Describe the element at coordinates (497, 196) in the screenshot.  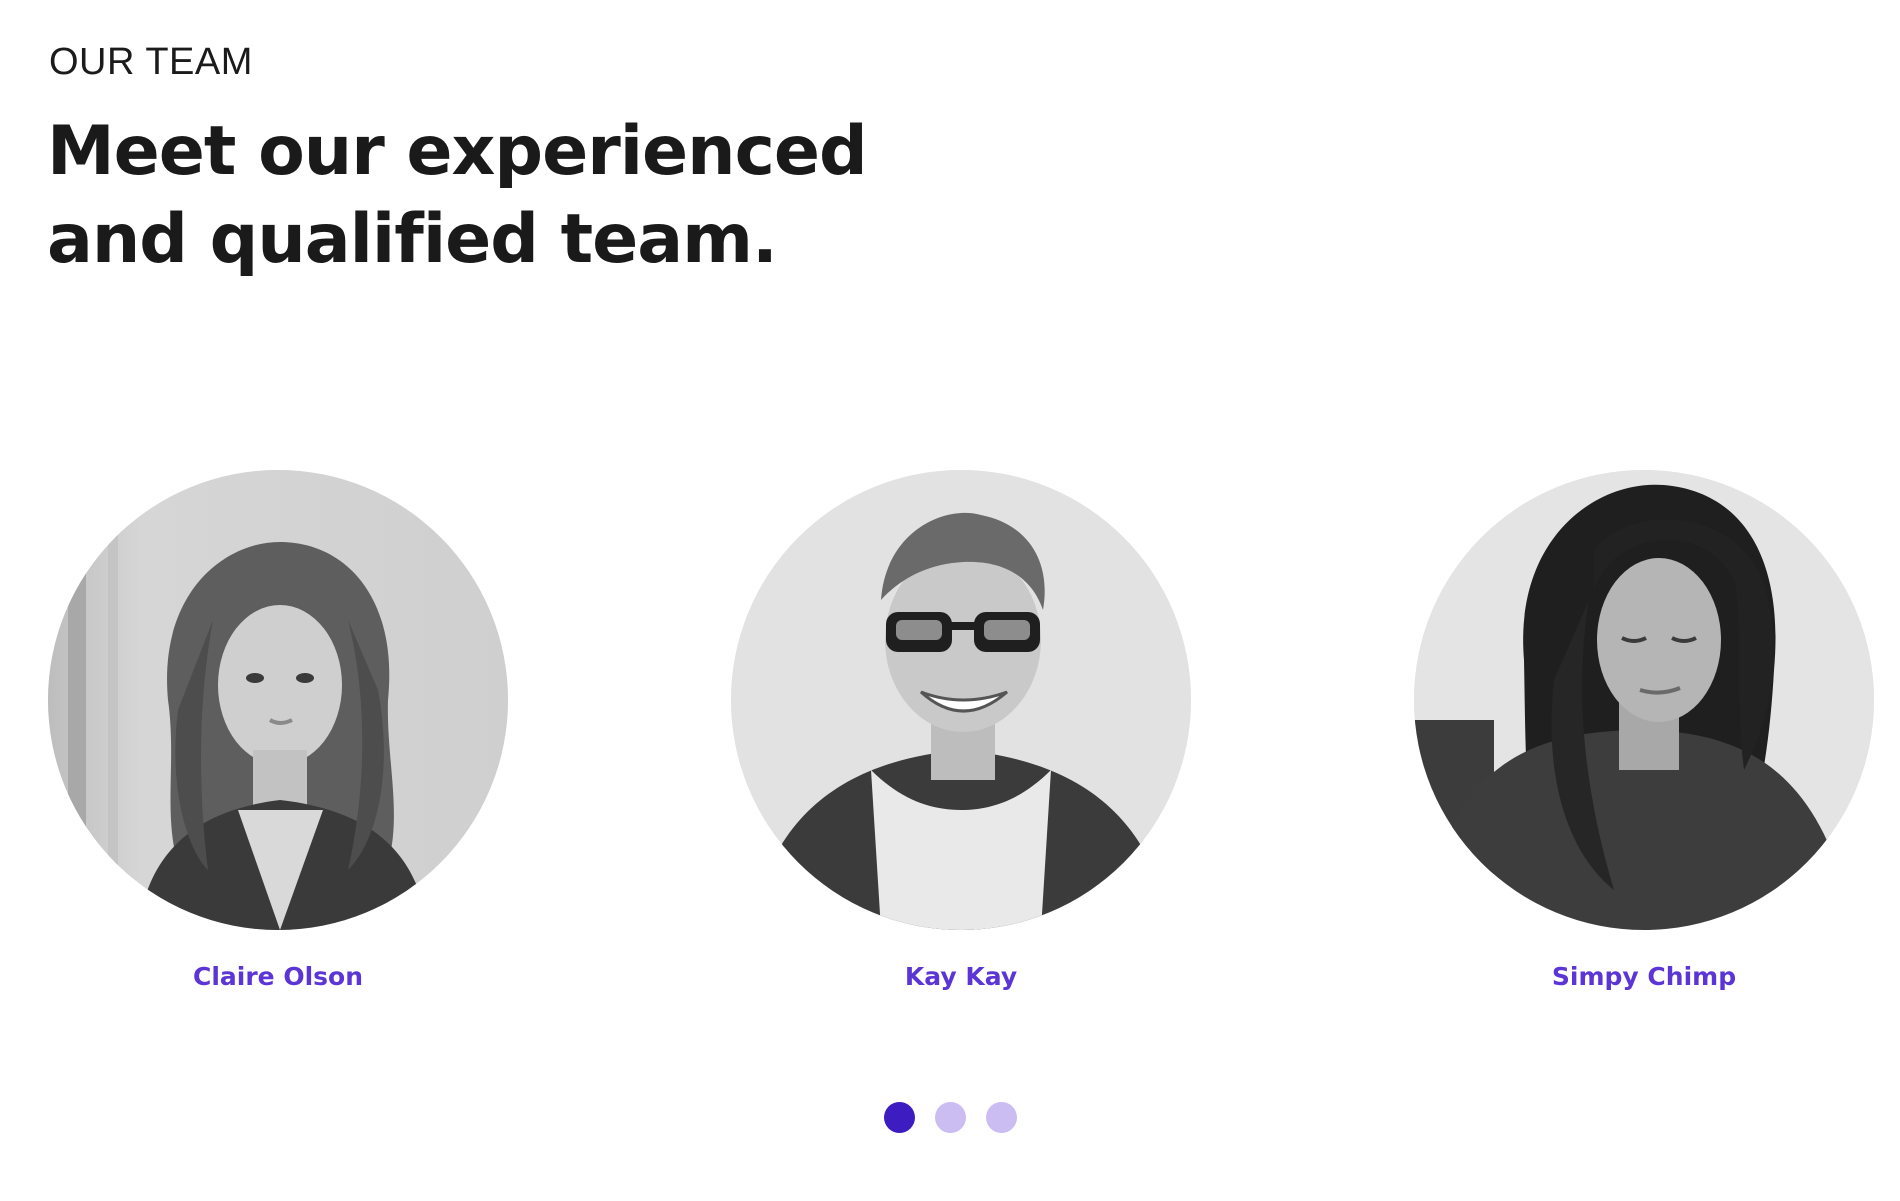
I see `section-headline: Meet our experienced and qualified team.` at that location.